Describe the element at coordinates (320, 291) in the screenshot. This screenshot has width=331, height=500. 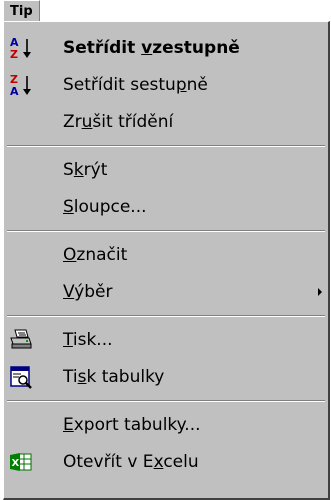
I see `submenu-arrow-icon` at that location.